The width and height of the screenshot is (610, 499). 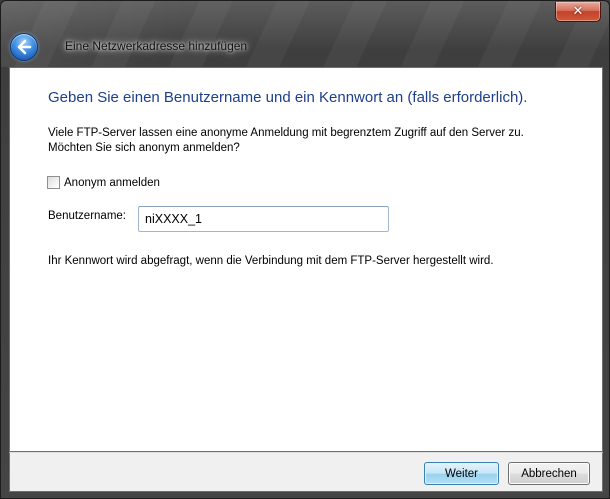 I want to click on button-bar: Weiter Abbrechen, so click(x=306, y=472).